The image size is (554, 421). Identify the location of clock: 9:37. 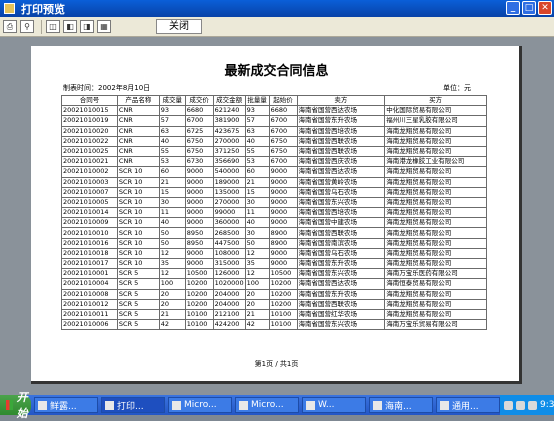
(547, 405).